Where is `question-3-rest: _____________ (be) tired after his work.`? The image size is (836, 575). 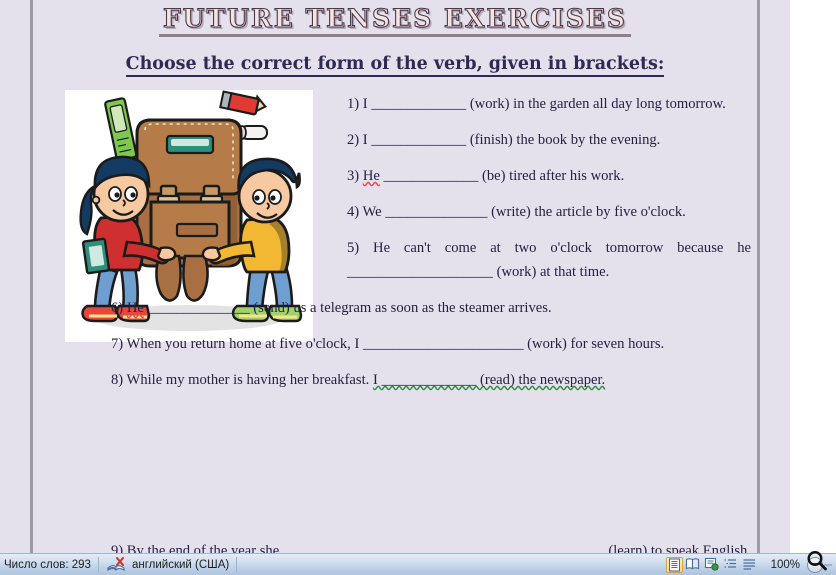 question-3-rest: _____________ (be) tired after his work. is located at coordinates (502, 176).